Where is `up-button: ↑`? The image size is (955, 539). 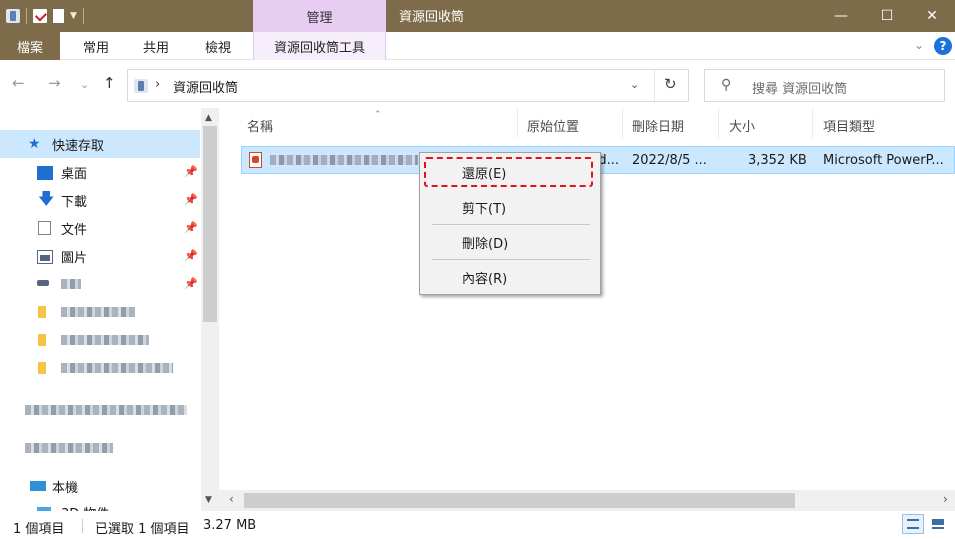 up-button: ↑ is located at coordinates (109, 83).